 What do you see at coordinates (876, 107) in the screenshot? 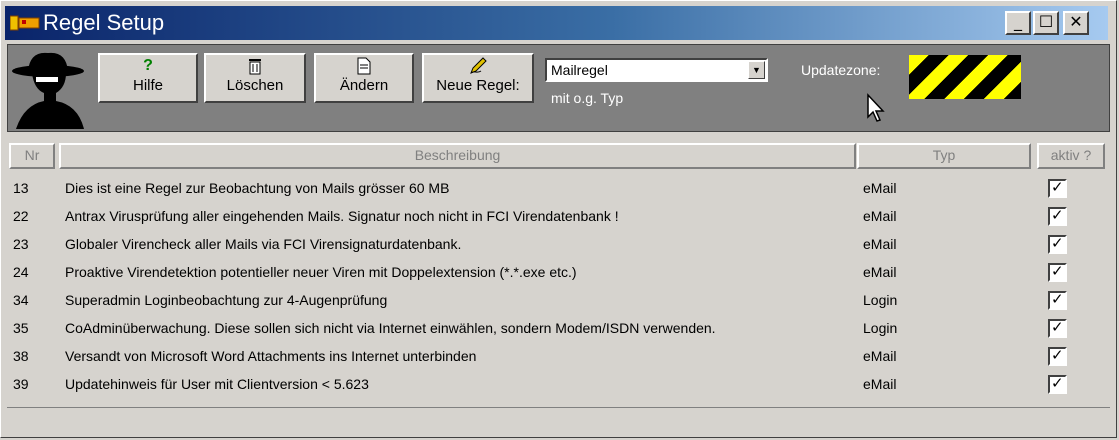
I see `mouse-cursor-icon` at bounding box center [876, 107].